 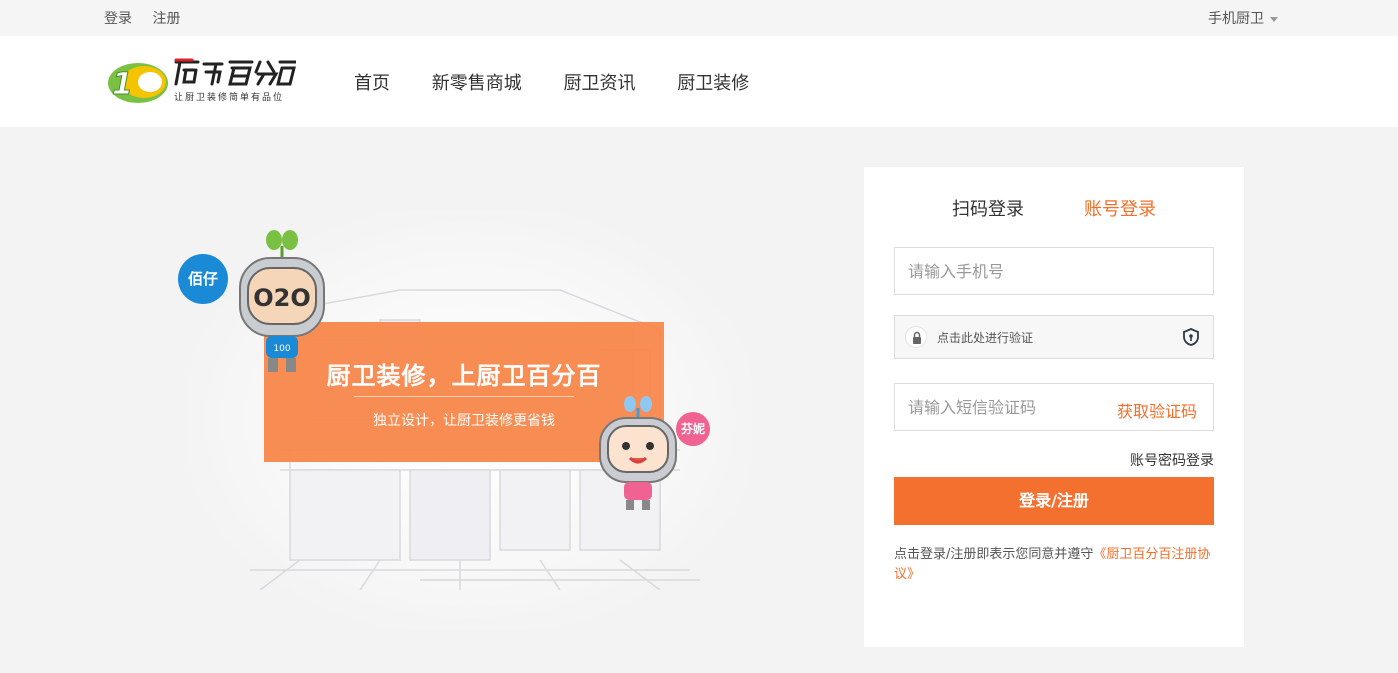 I want to click on verify-label: 点击此处进行验证, so click(x=985, y=338).